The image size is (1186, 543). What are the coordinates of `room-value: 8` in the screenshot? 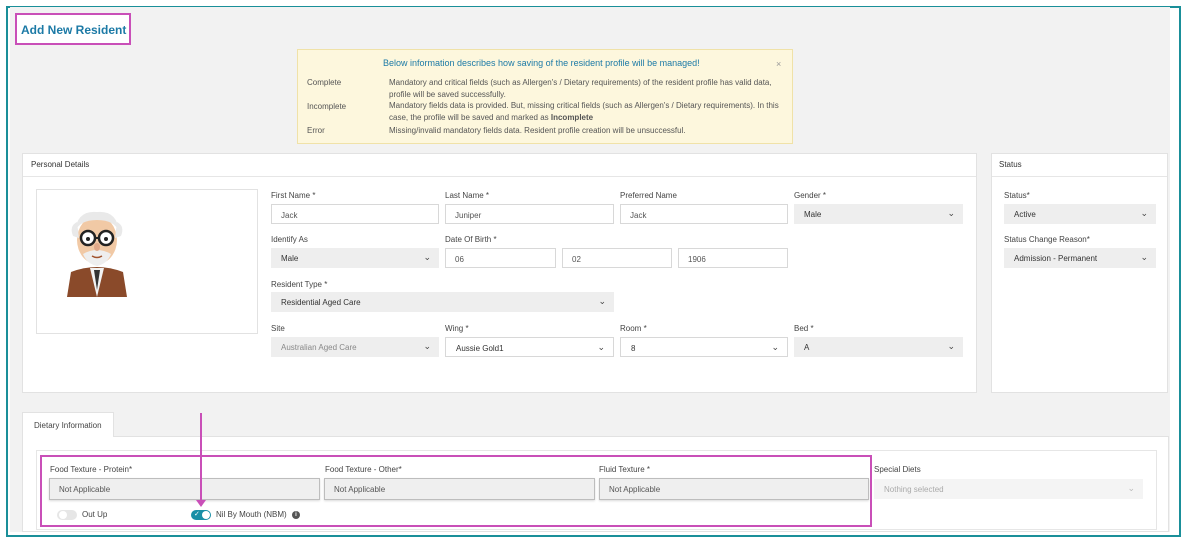 It's located at (633, 348).